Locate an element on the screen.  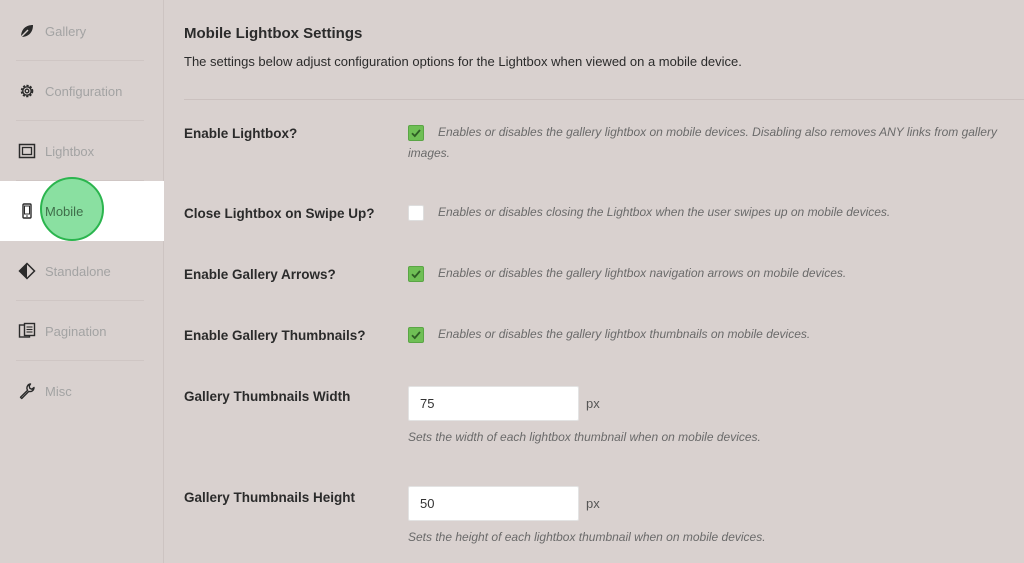
sidebar-item-lightbox: Lightbox is located at coordinates (82, 151).